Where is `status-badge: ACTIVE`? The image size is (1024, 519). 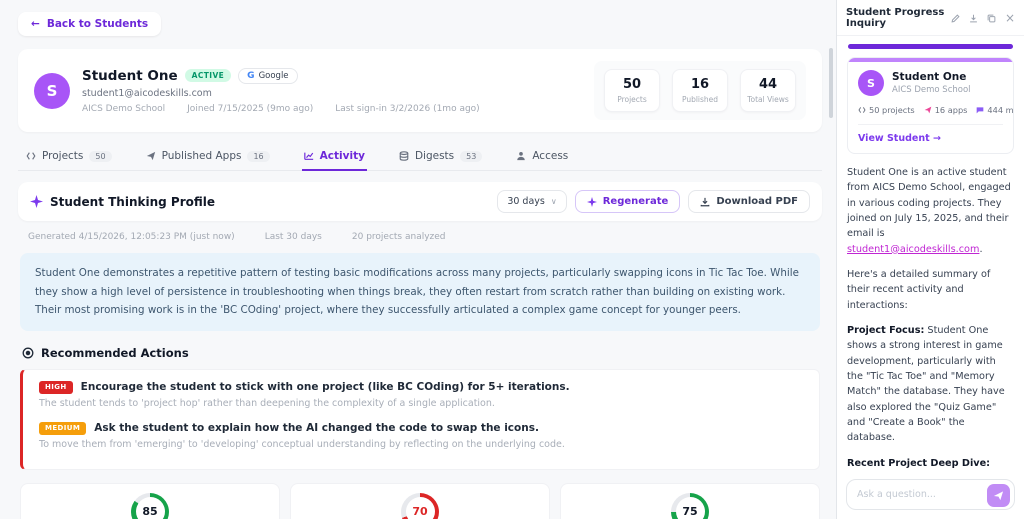 status-badge: ACTIVE is located at coordinates (208, 75).